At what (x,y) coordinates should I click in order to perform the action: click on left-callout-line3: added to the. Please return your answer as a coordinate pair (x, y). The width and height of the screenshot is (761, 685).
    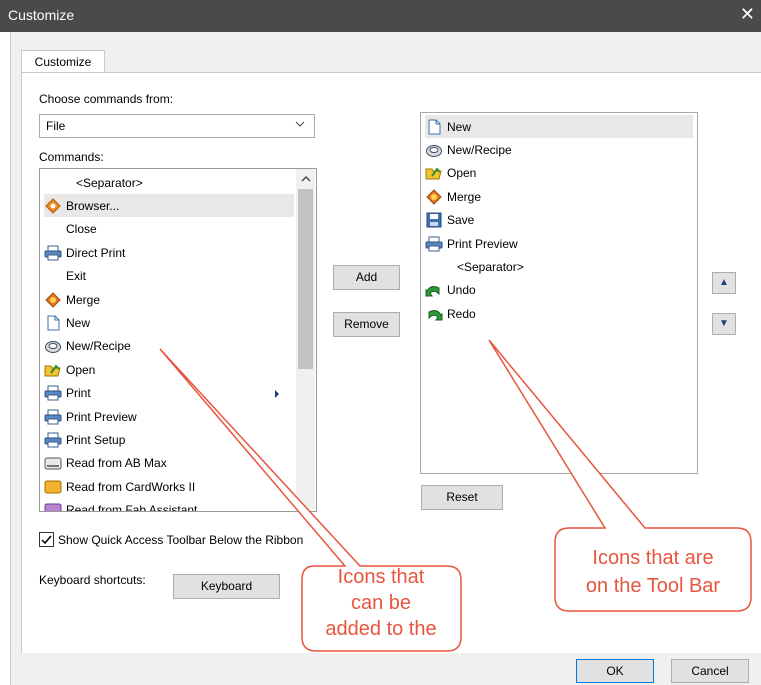
    Looking at the image, I should click on (380, 629).